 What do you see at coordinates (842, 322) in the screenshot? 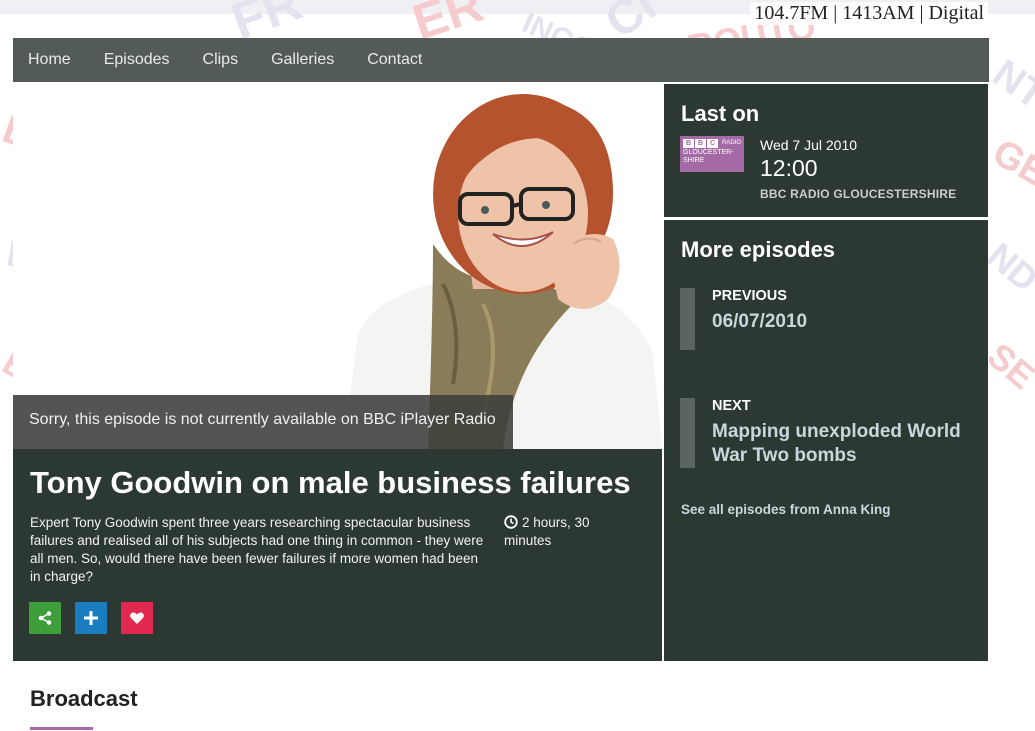
I see `previous-episode-link: 06/07/2010` at bounding box center [842, 322].